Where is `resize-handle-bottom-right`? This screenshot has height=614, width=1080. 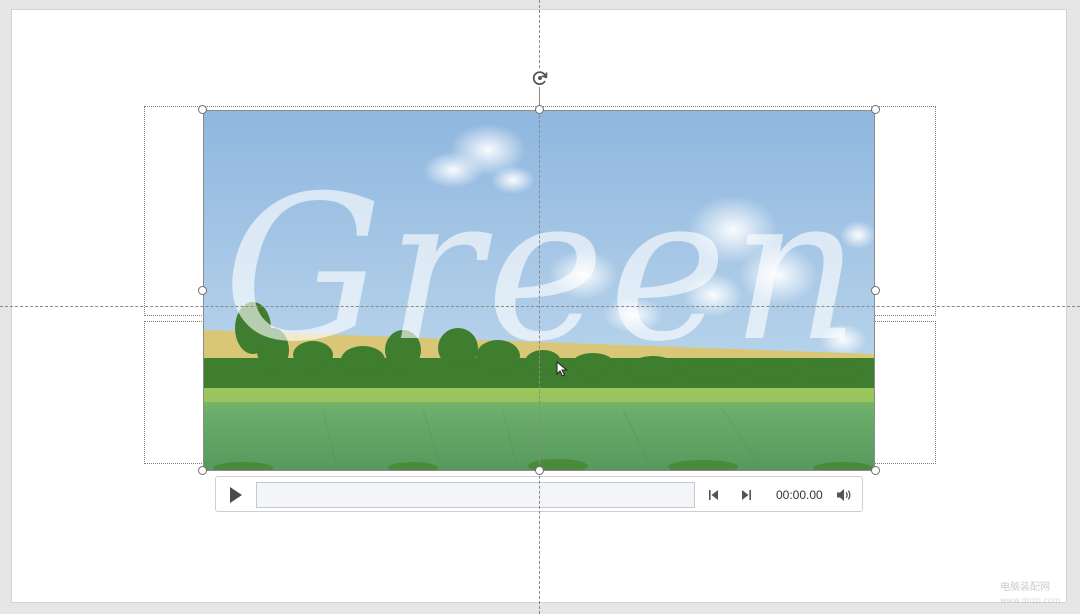
resize-handle-bottom-right is located at coordinates (875, 470).